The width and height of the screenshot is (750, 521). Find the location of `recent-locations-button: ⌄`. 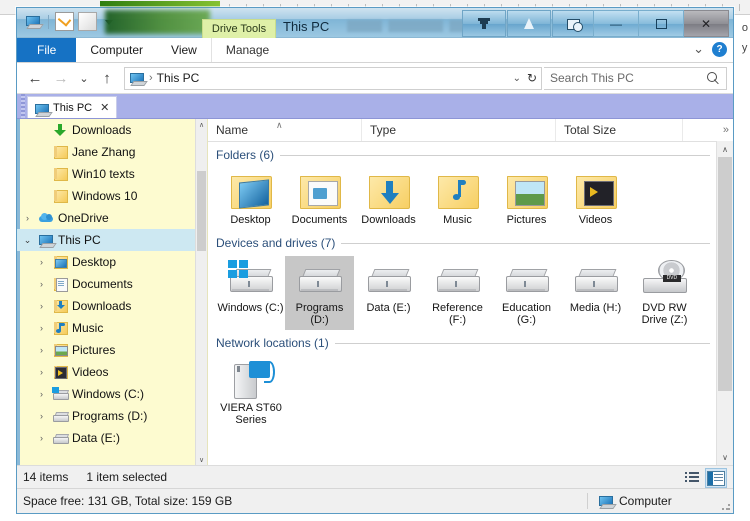

recent-locations-button: ⌄ is located at coordinates (84, 78).